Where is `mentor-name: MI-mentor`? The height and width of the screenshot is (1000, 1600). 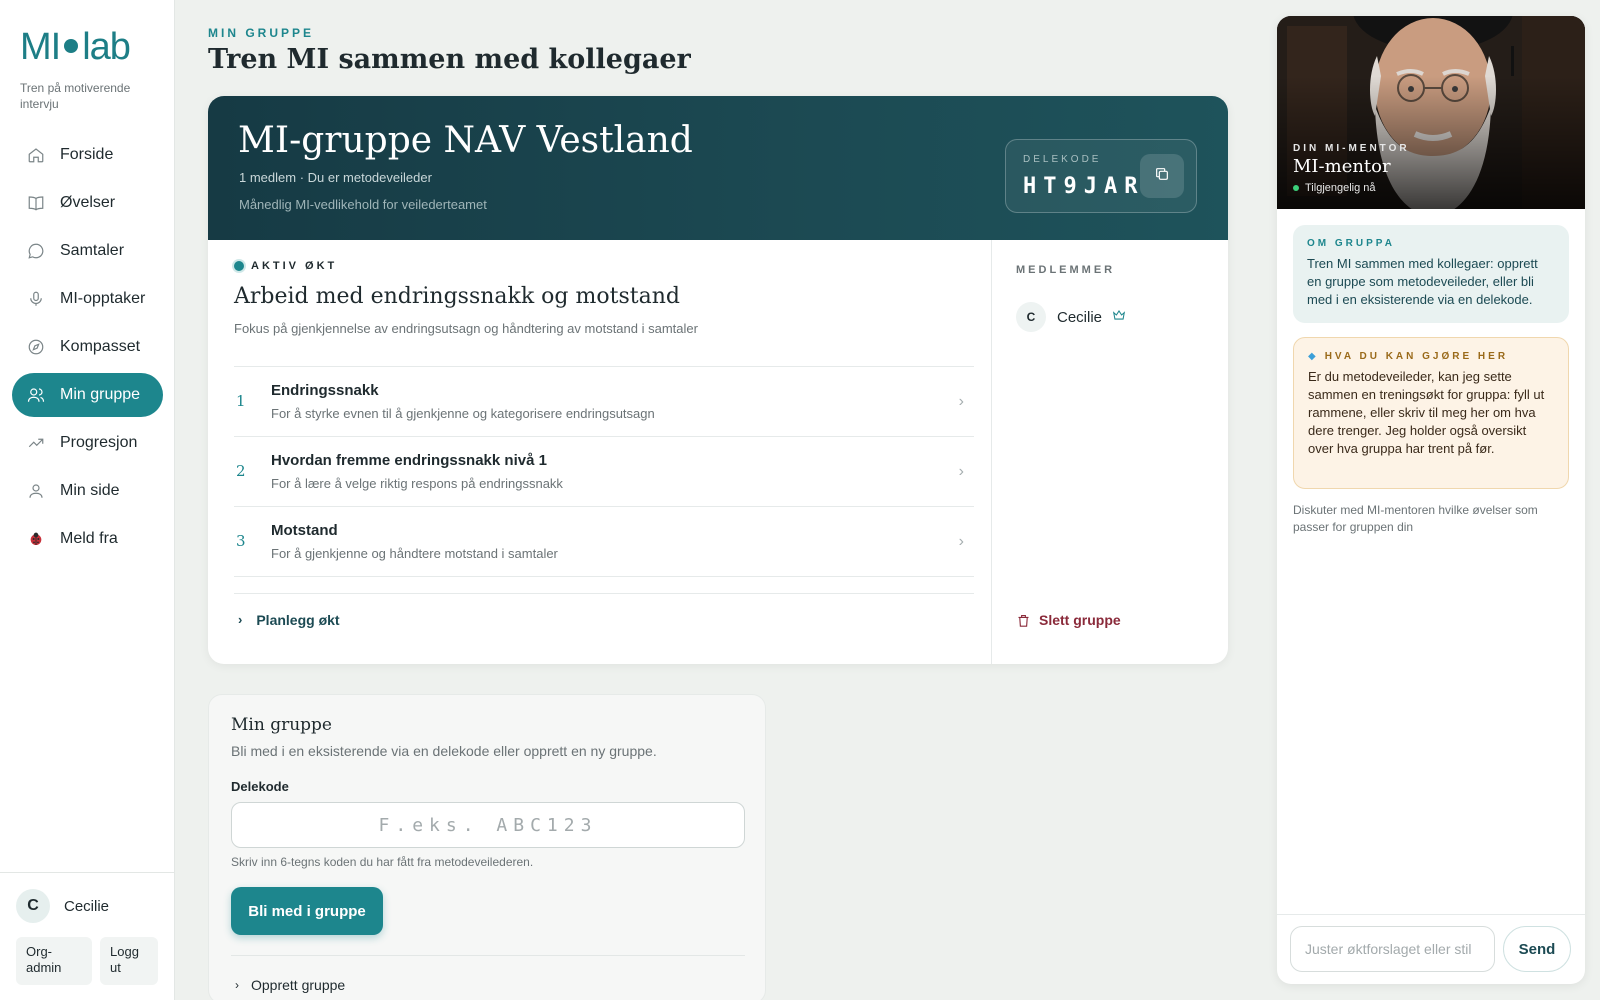
mentor-name: MI-mentor is located at coordinates (1342, 166).